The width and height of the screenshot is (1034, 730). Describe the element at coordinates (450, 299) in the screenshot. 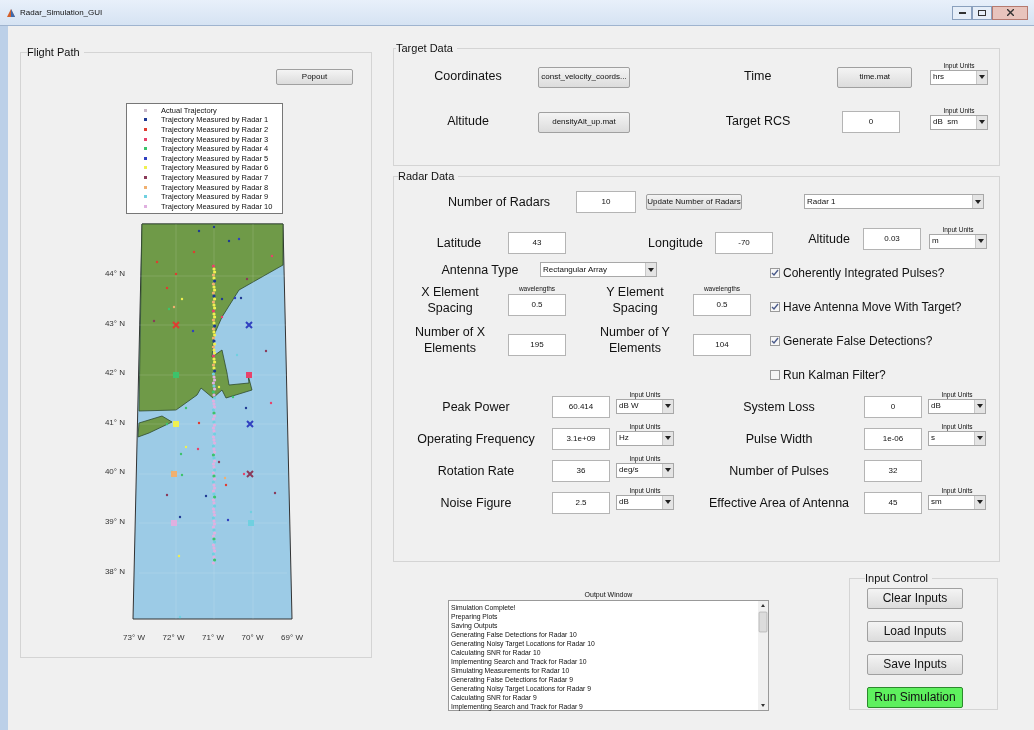

I see `field-label: X Element Spacing` at that location.